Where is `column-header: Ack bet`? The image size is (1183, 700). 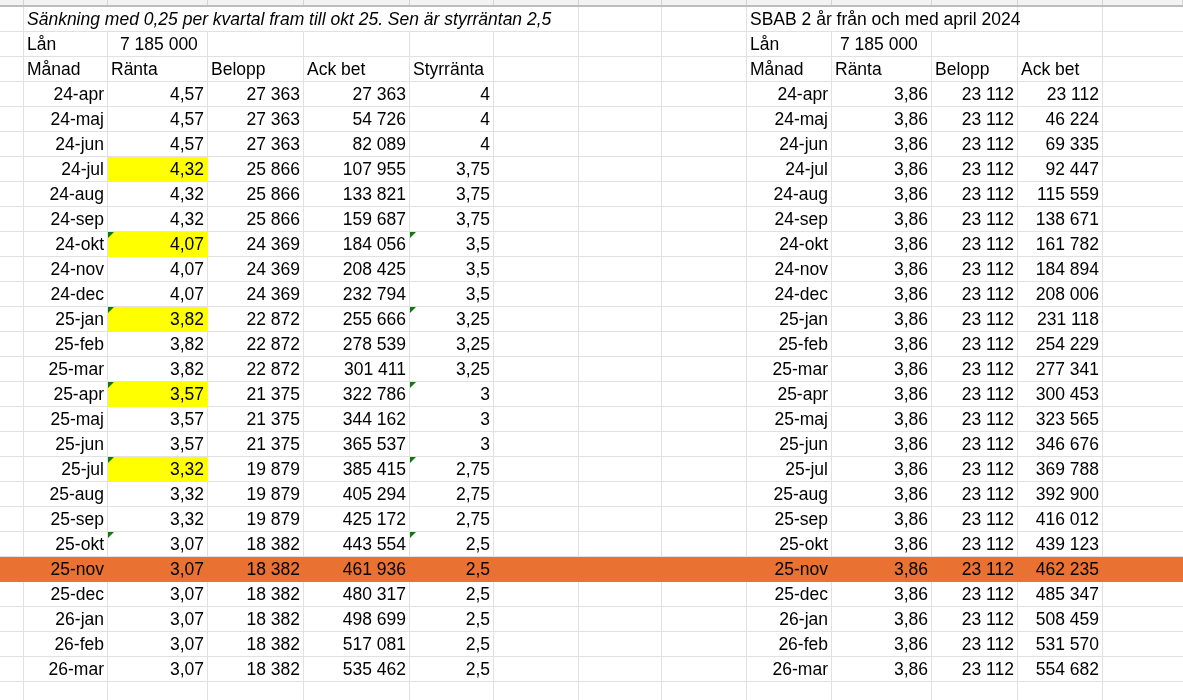 column-header: Ack bet is located at coordinates (336, 69).